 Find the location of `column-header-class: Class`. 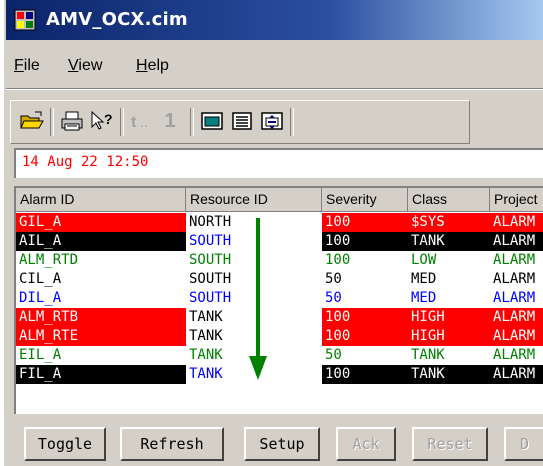

column-header-class: Class is located at coordinates (449, 200).